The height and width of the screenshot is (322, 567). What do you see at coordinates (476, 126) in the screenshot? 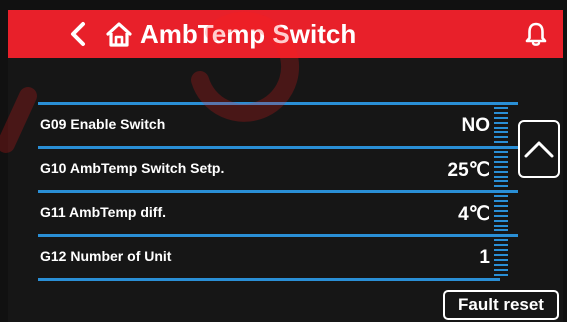
I see `parameter-value: NO` at bounding box center [476, 126].